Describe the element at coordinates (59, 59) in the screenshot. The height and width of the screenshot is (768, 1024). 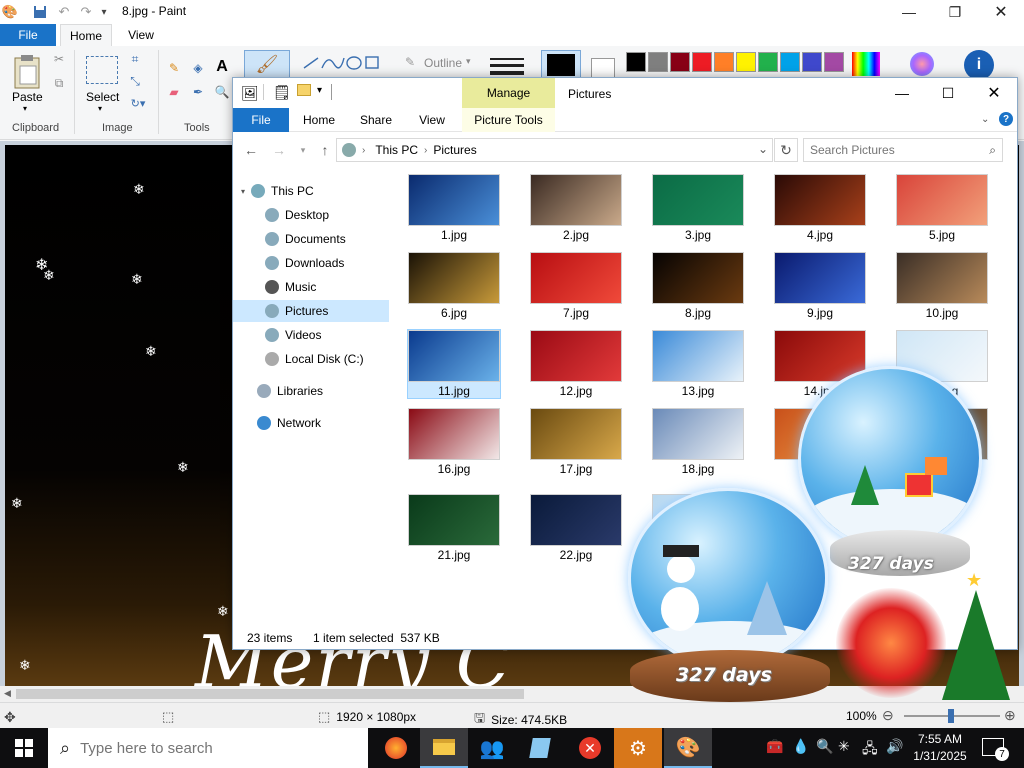
I see `cut-icon: ✂` at that location.